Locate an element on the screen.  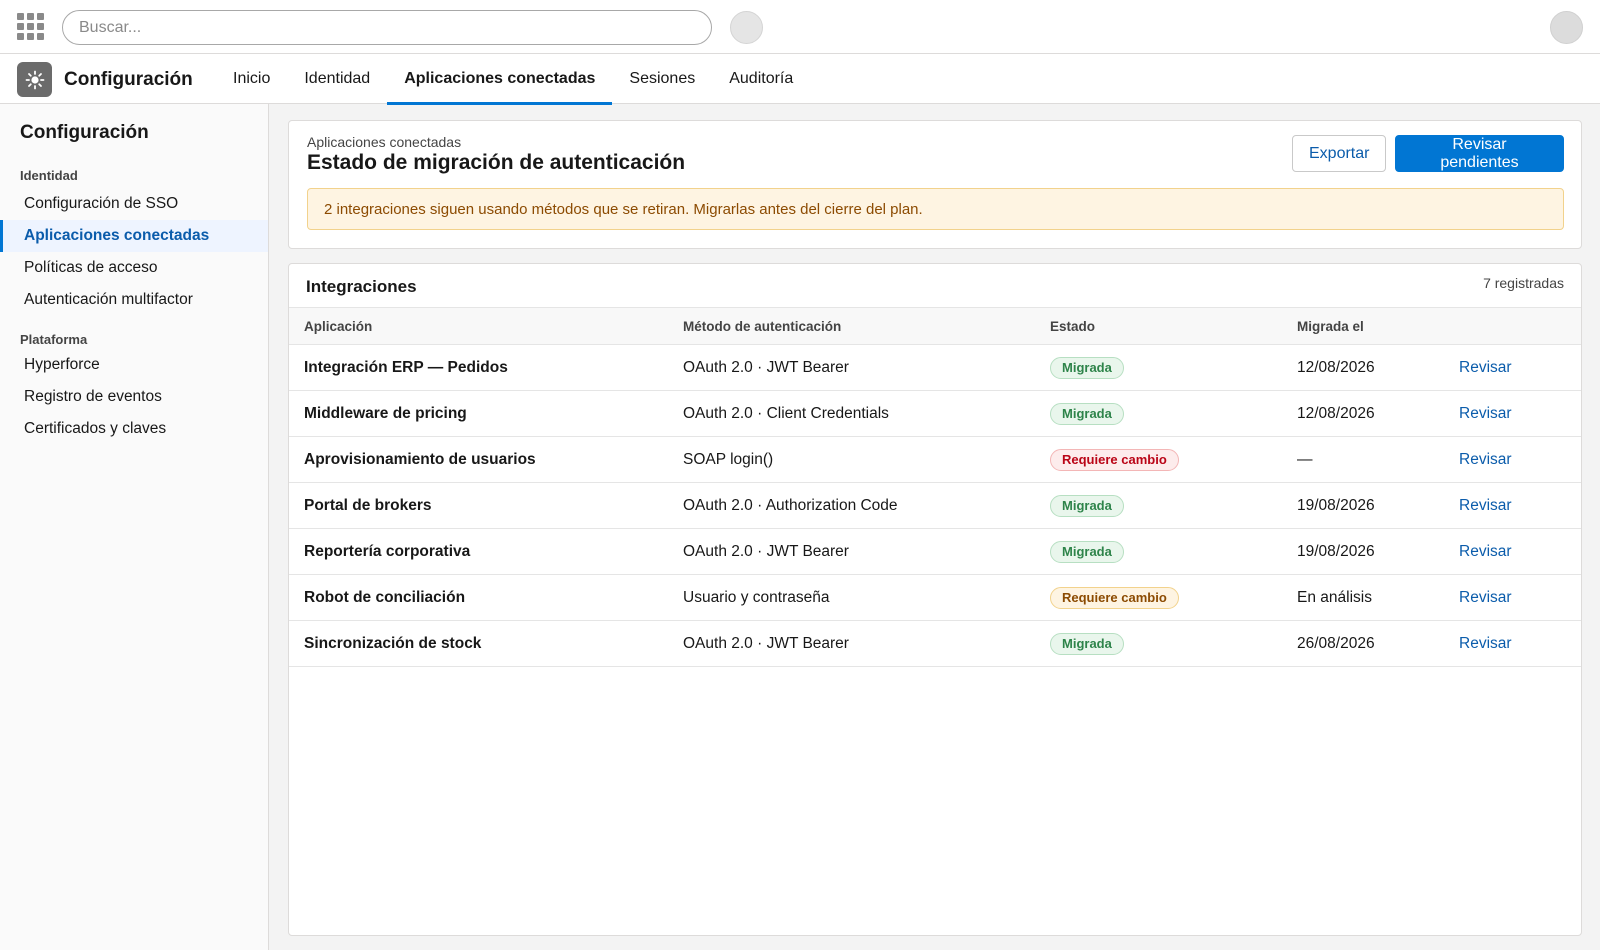
app-name-cell: Reportería corporativa is located at coordinates (486, 551).